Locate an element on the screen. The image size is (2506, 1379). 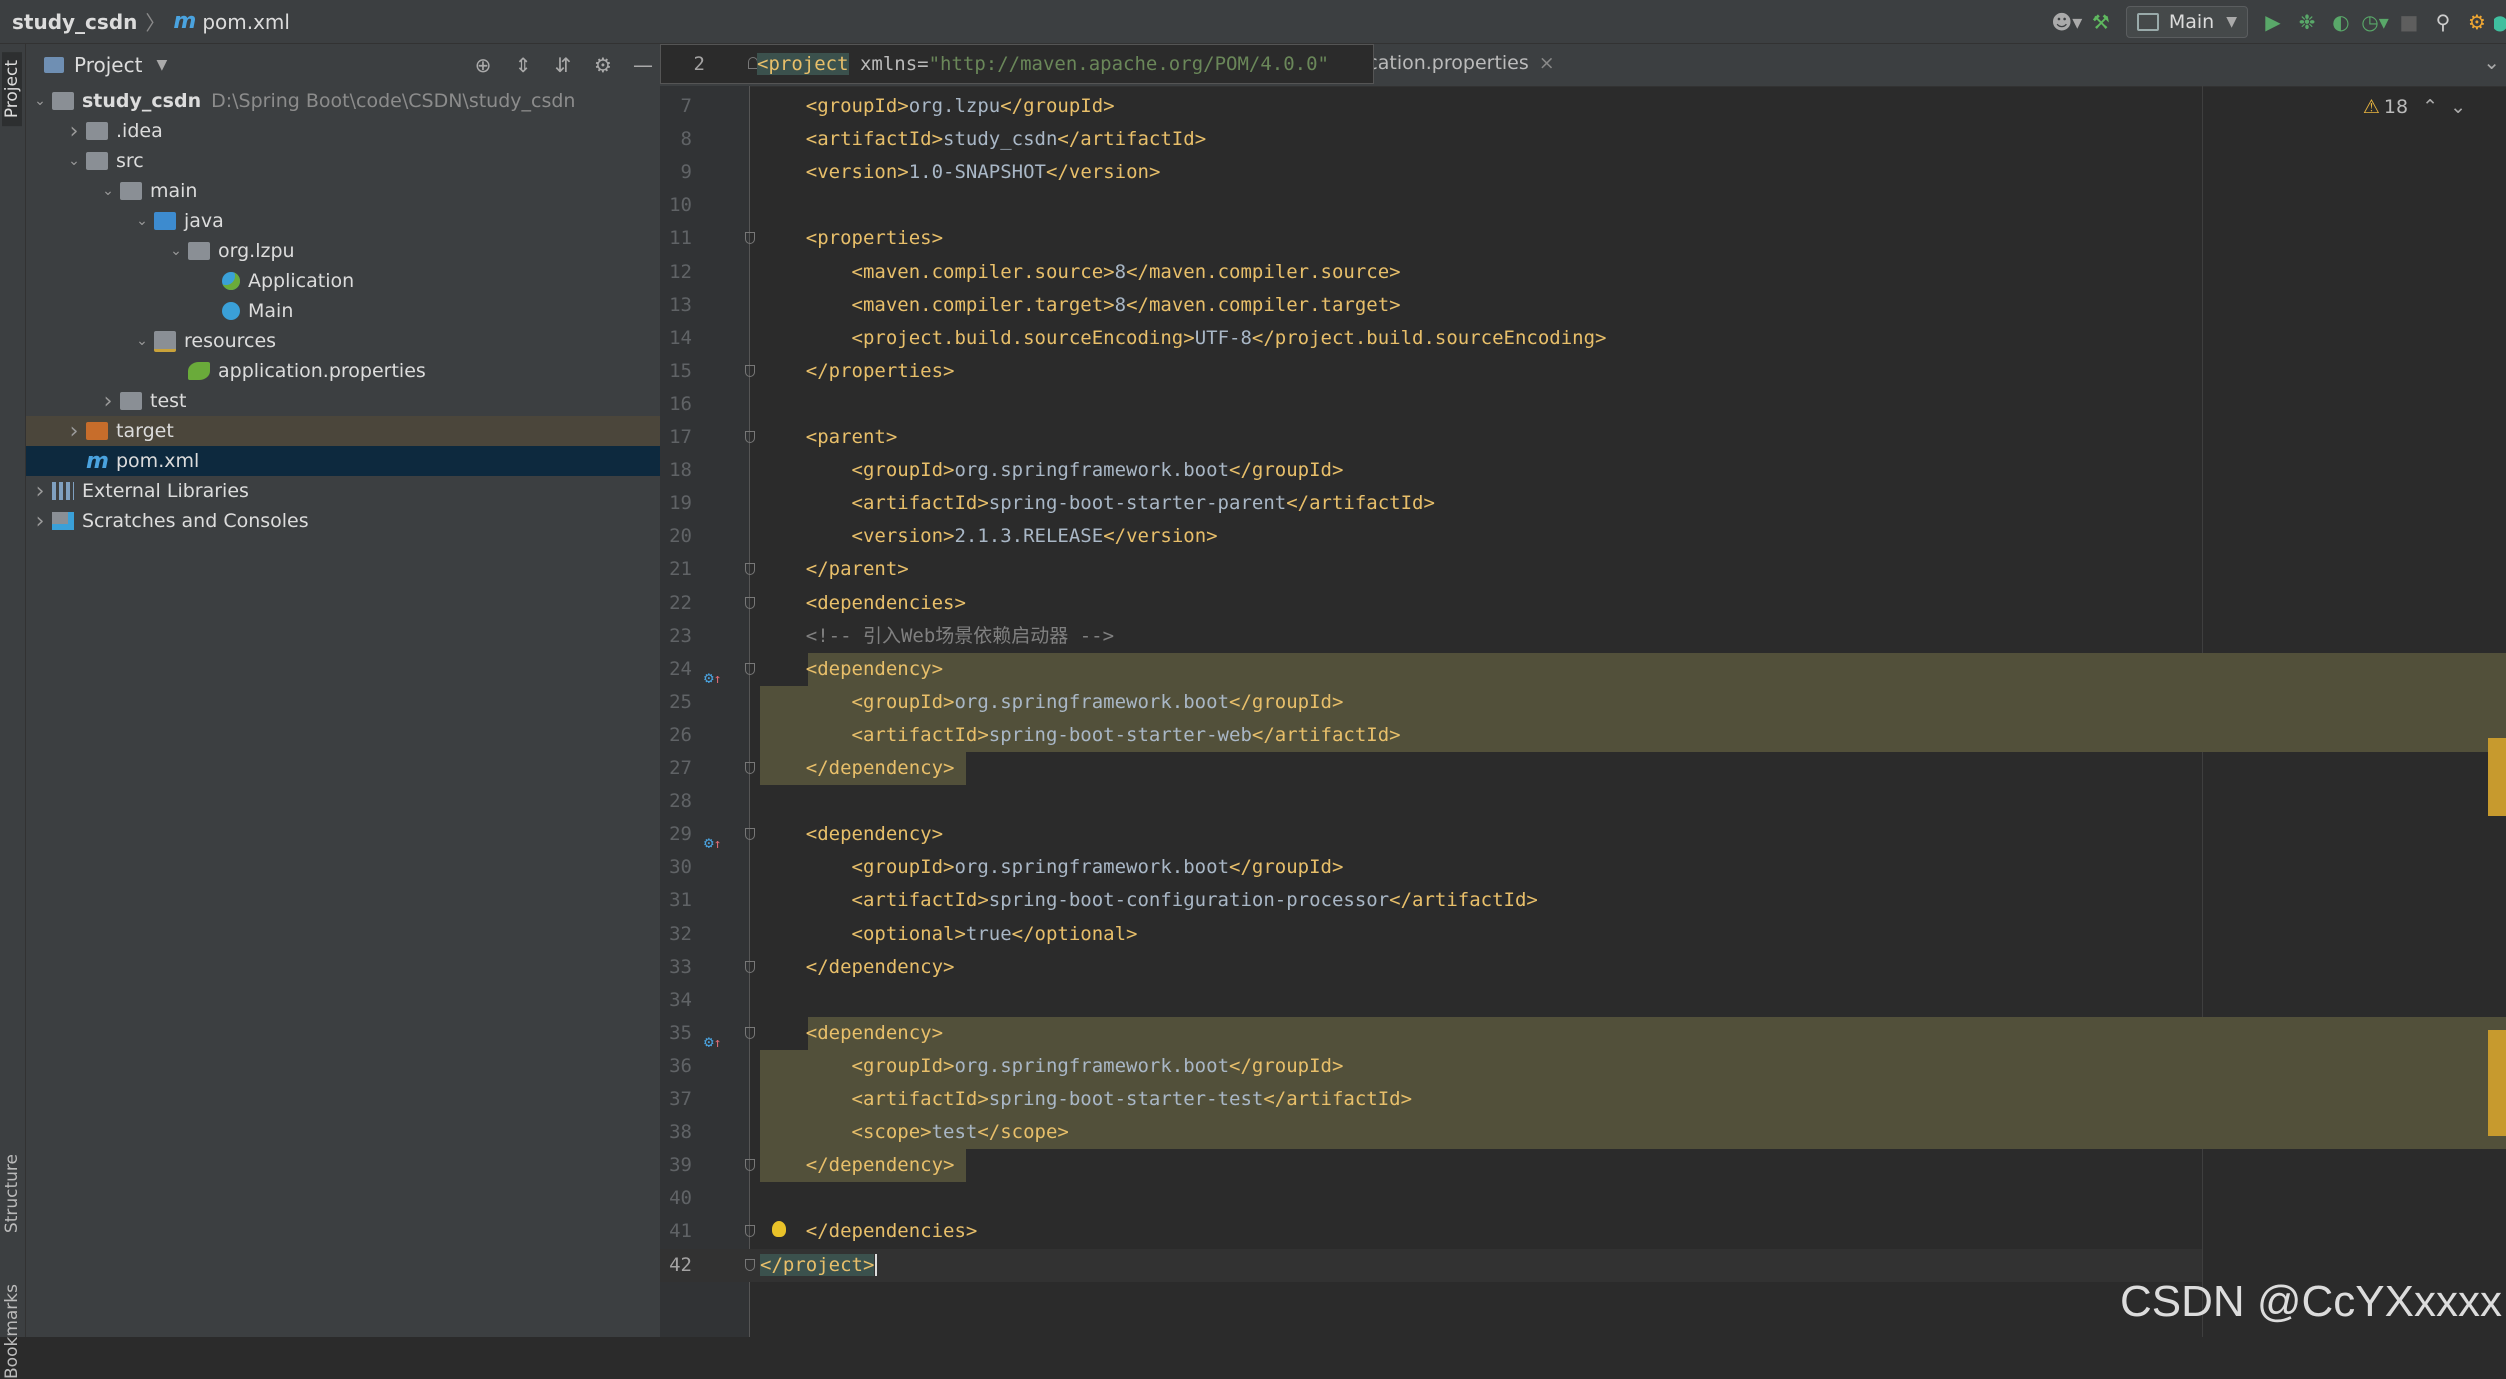
tree-item: ⌄ main is located at coordinates (343, 191).